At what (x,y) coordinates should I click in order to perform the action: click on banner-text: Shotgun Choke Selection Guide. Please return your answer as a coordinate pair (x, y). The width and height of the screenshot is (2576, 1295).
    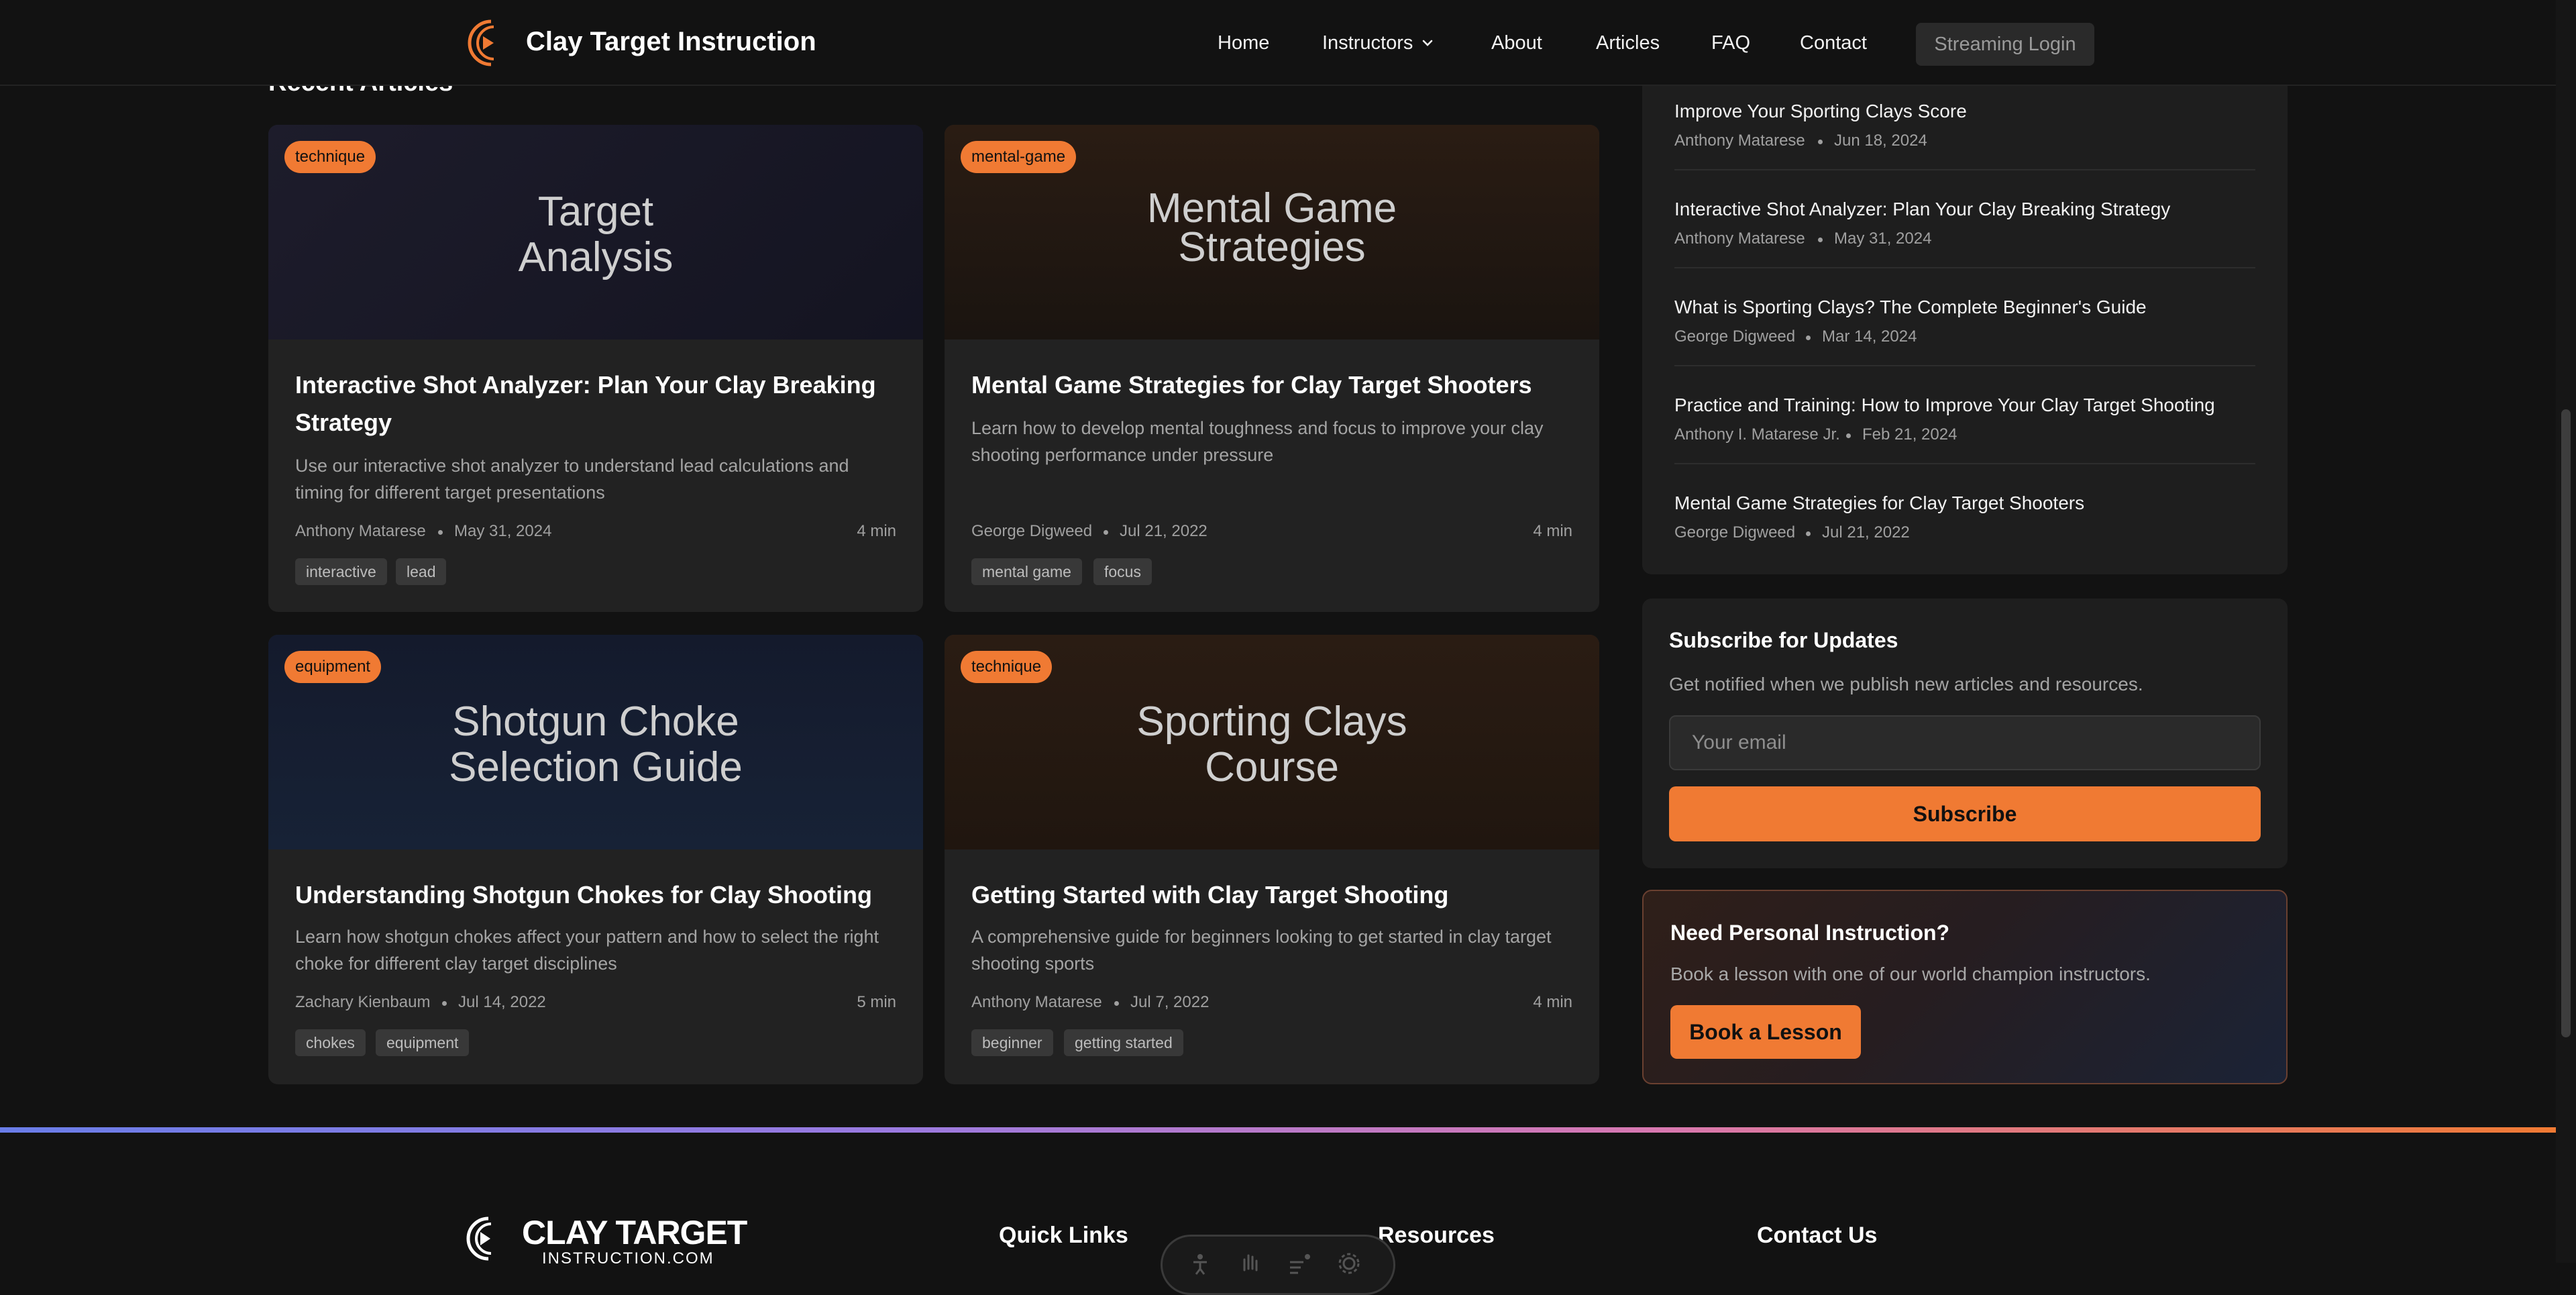
    Looking at the image, I should click on (596, 744).